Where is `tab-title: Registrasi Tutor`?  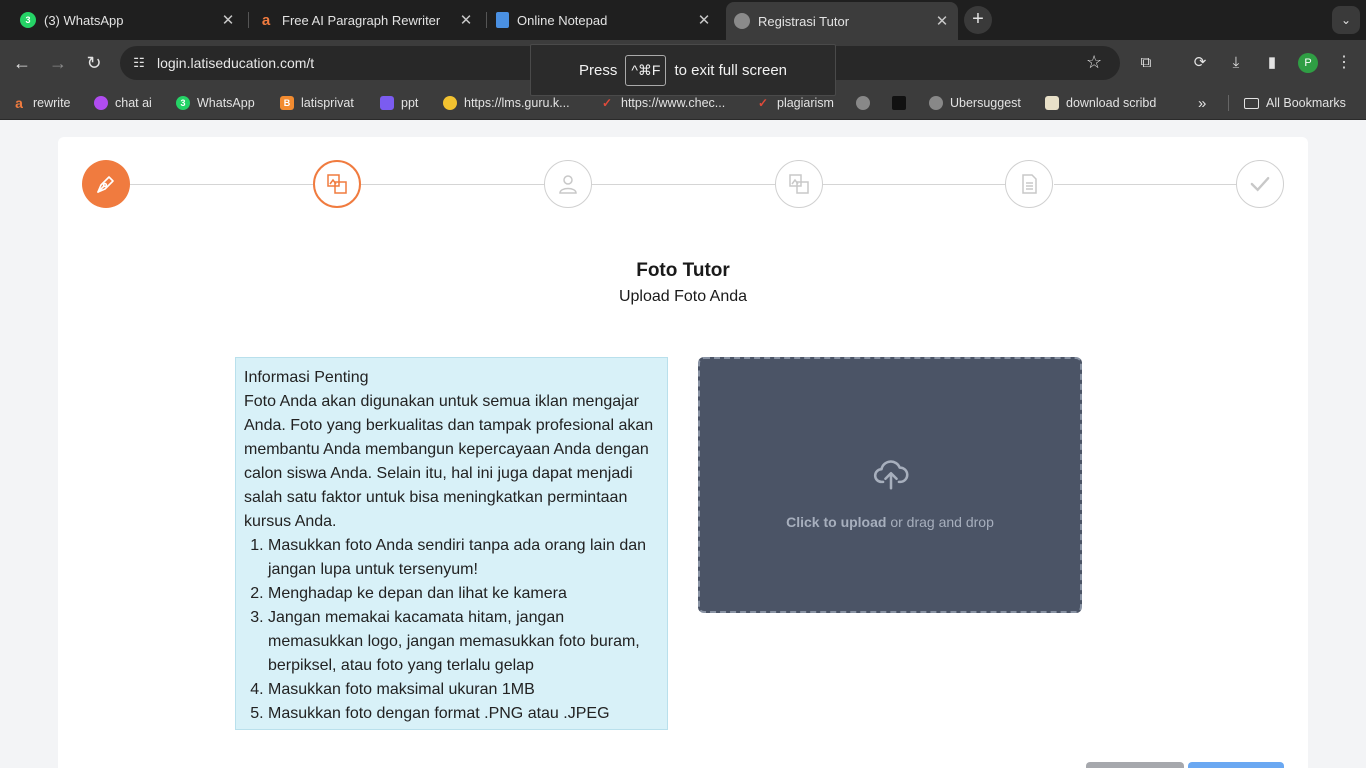
tab-title: Registrasi Tutor is located at coordinates (804, 21).